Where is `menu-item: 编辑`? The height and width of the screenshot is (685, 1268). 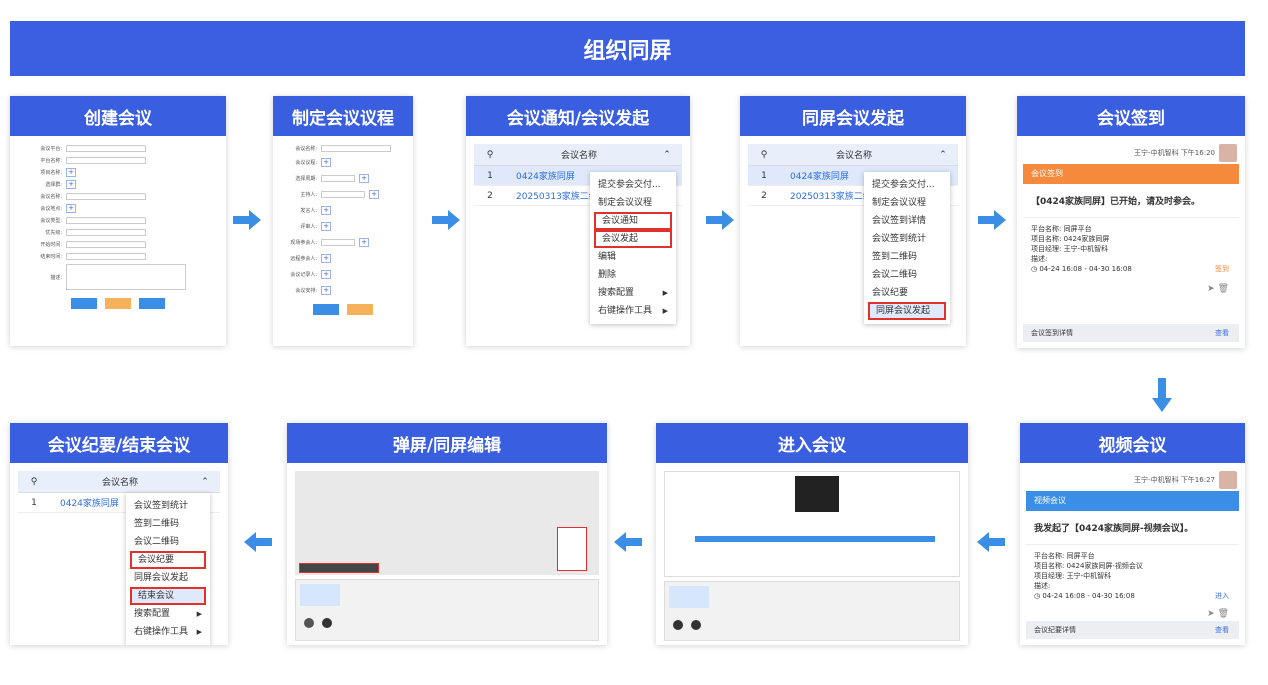 menu-item: 编辑 is located at coordinates (633, 257).